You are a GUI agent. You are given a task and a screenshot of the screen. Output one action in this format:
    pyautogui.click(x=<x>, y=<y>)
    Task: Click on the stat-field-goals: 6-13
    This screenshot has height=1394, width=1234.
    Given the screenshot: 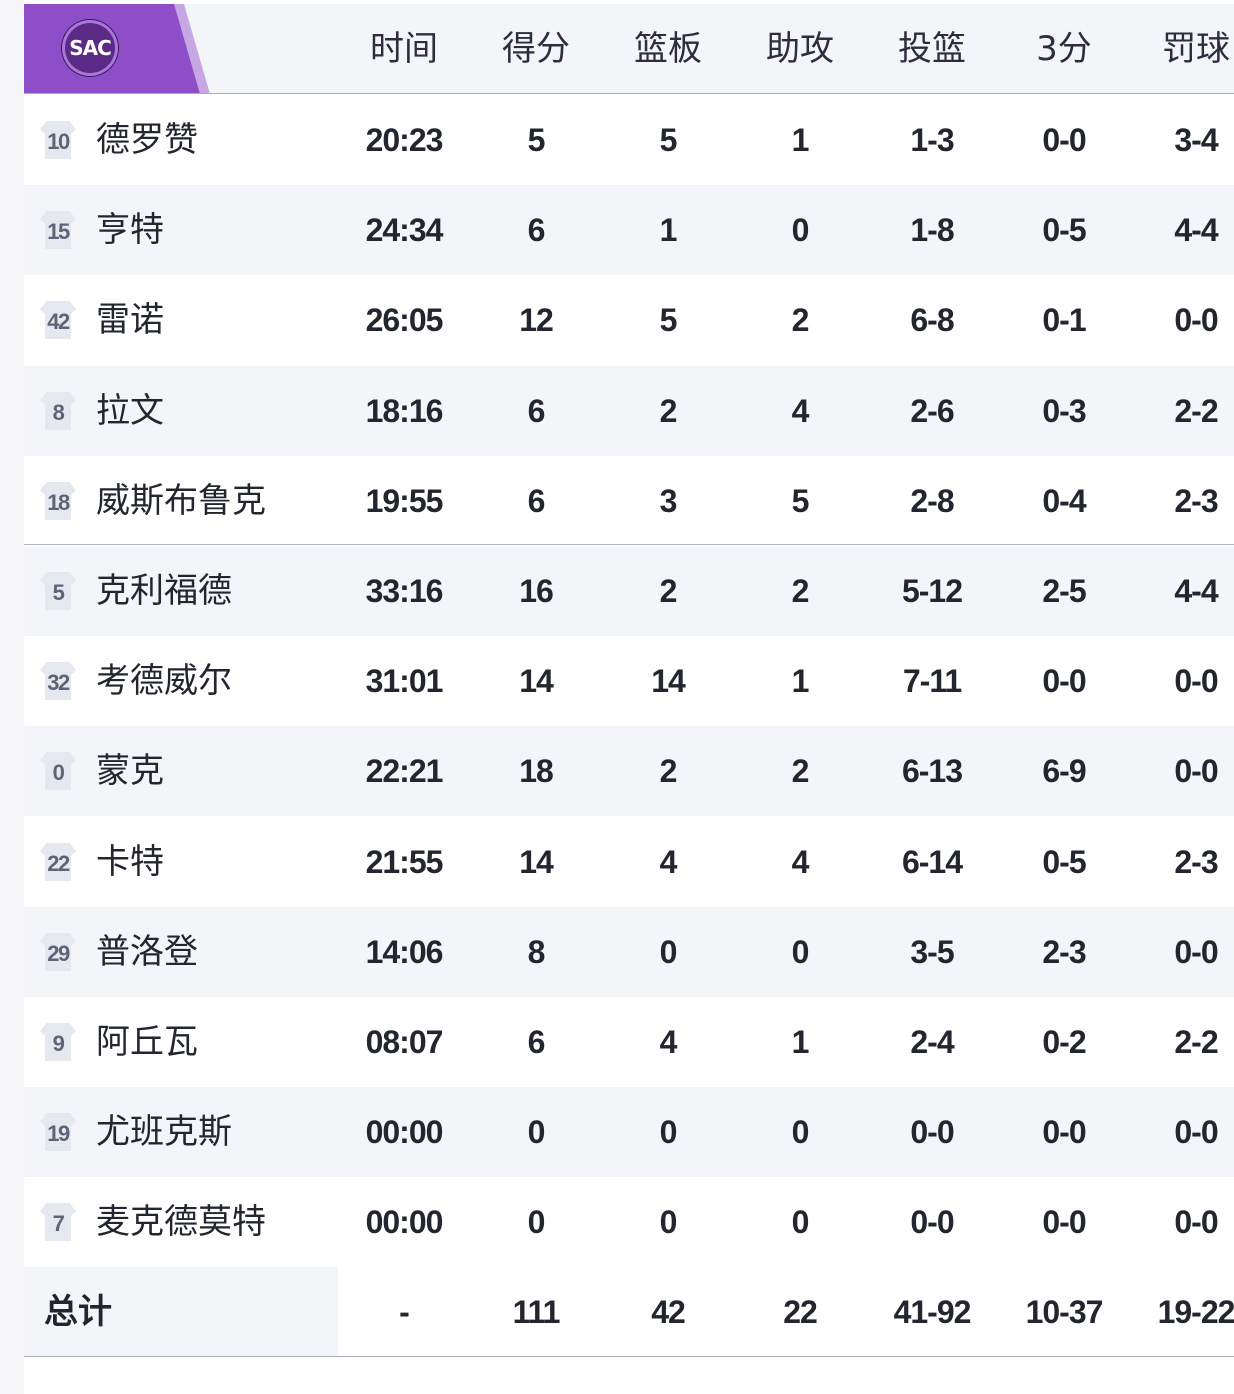 What is the action you would take?
    pyautogui.click(x=932, y=771)
    